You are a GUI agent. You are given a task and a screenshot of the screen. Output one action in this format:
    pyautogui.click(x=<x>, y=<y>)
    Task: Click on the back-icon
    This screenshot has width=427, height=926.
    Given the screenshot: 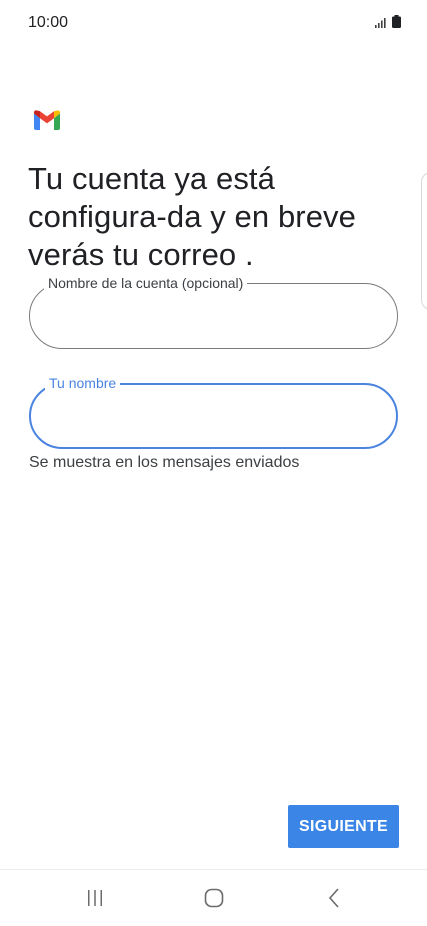 What is the action you would take?
    pyautogui.click(x=333, y=898)
    